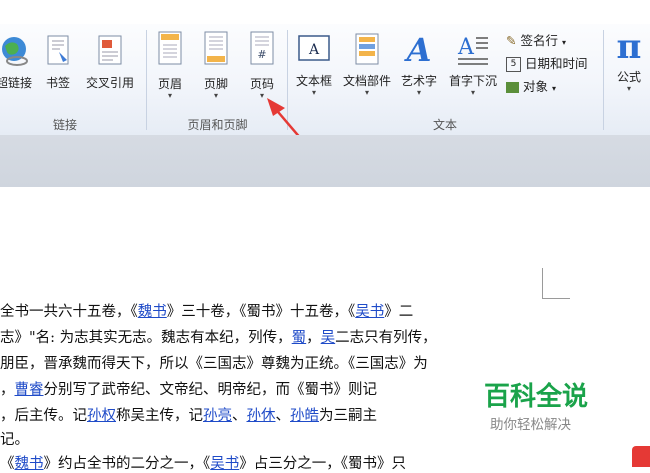  I want to click on text-run: 称吴主传，记, so click(159, 416).